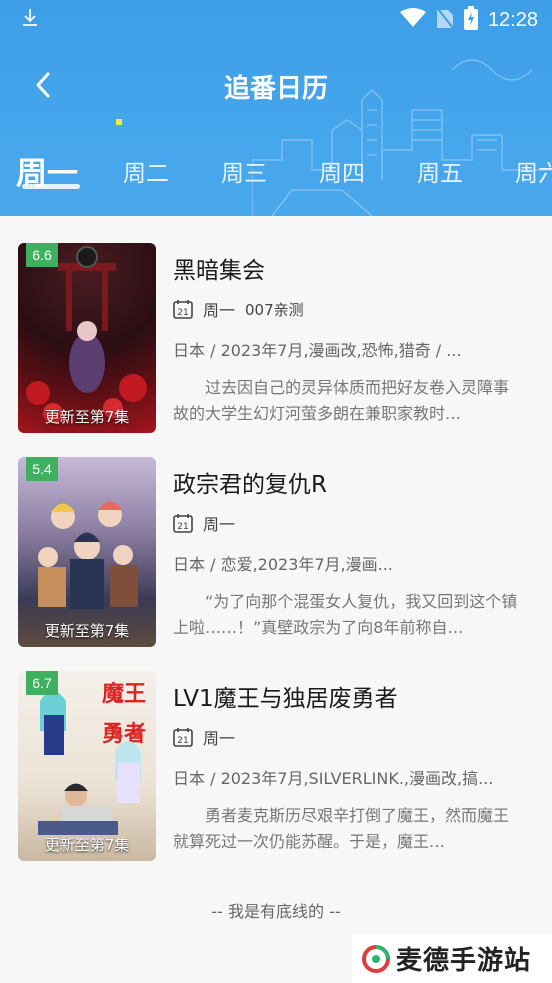 The height and width of the screenshot is (983, 552). What do you see at coordinates (51, 186) in the screenshot?
I see `tab-active-indicator` at bounding box center [51, 186].